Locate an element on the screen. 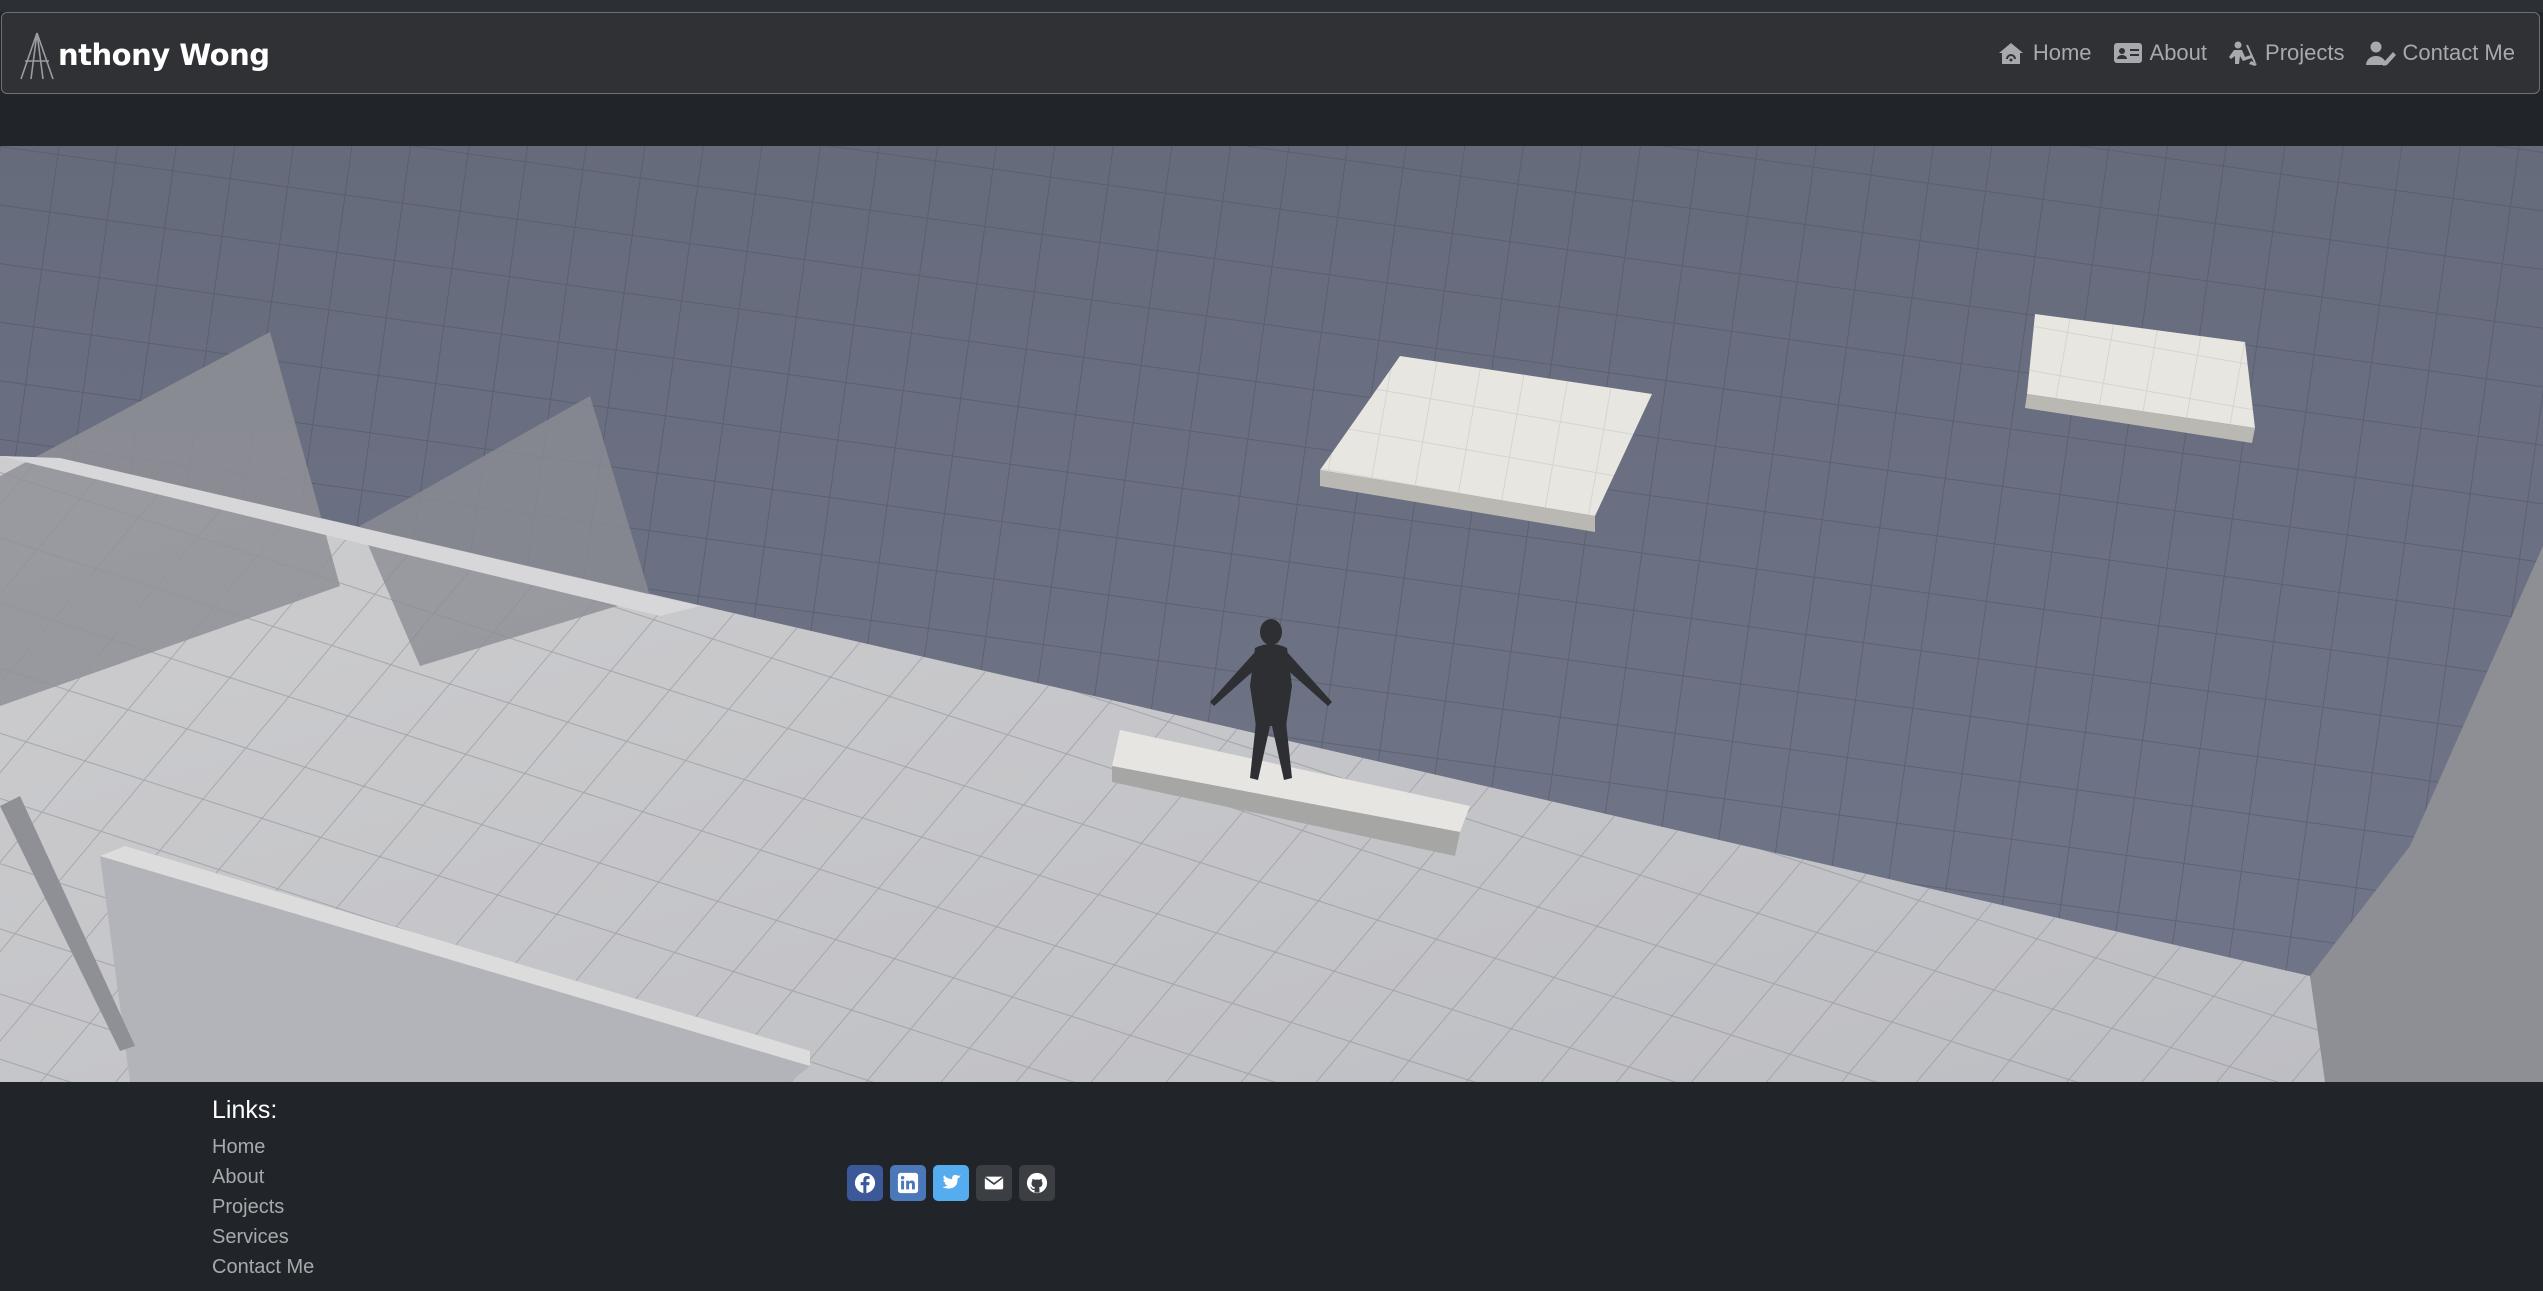 The height and width of the screenshot is (1291, 2543). top-strip is located at coordinates (1271, 6).